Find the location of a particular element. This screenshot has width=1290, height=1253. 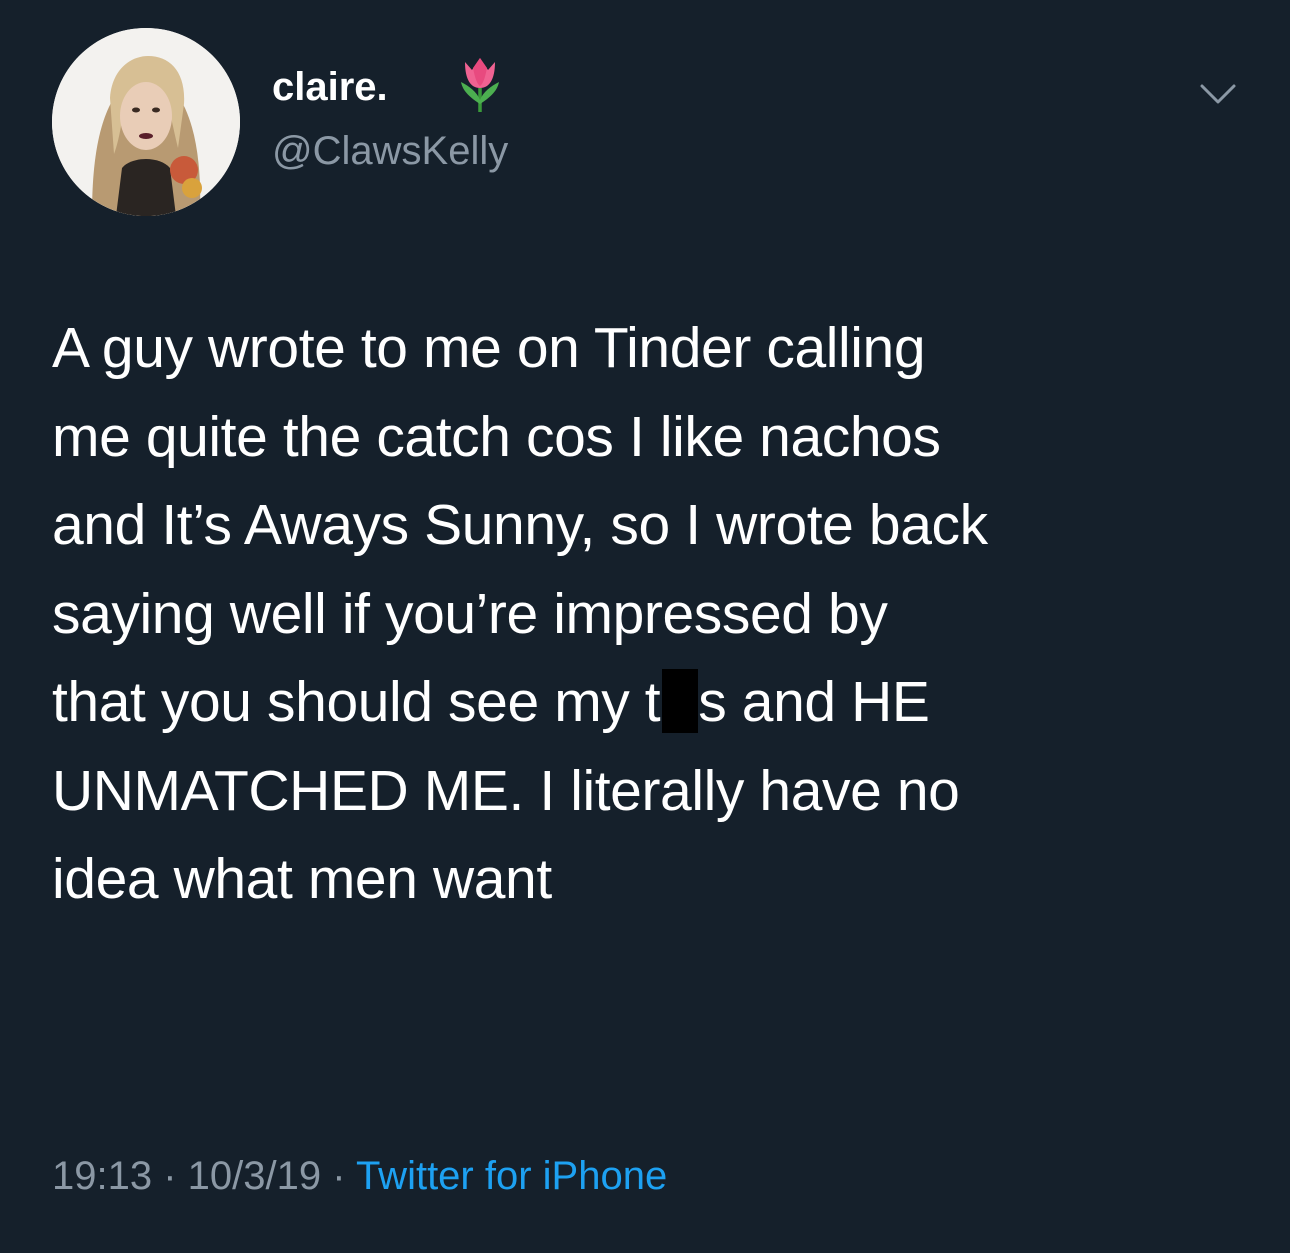

censor-bar is located at coordinates (680, 701).